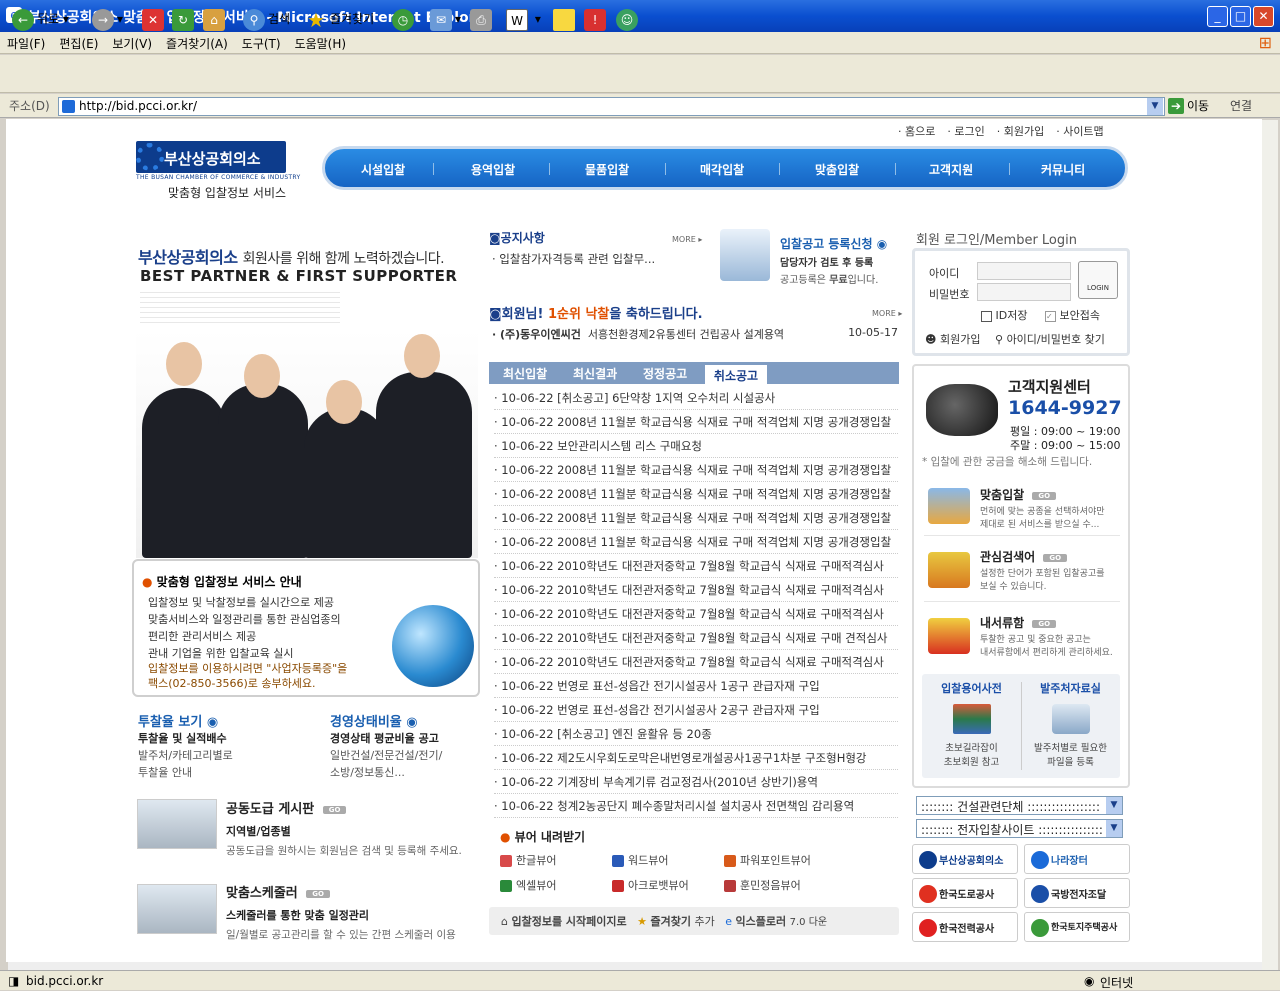 The image size is (1280, 991). Describe the element at coordinates (1020, 131) in the screenshot. I see `join-link: · 회원가입` at that location.